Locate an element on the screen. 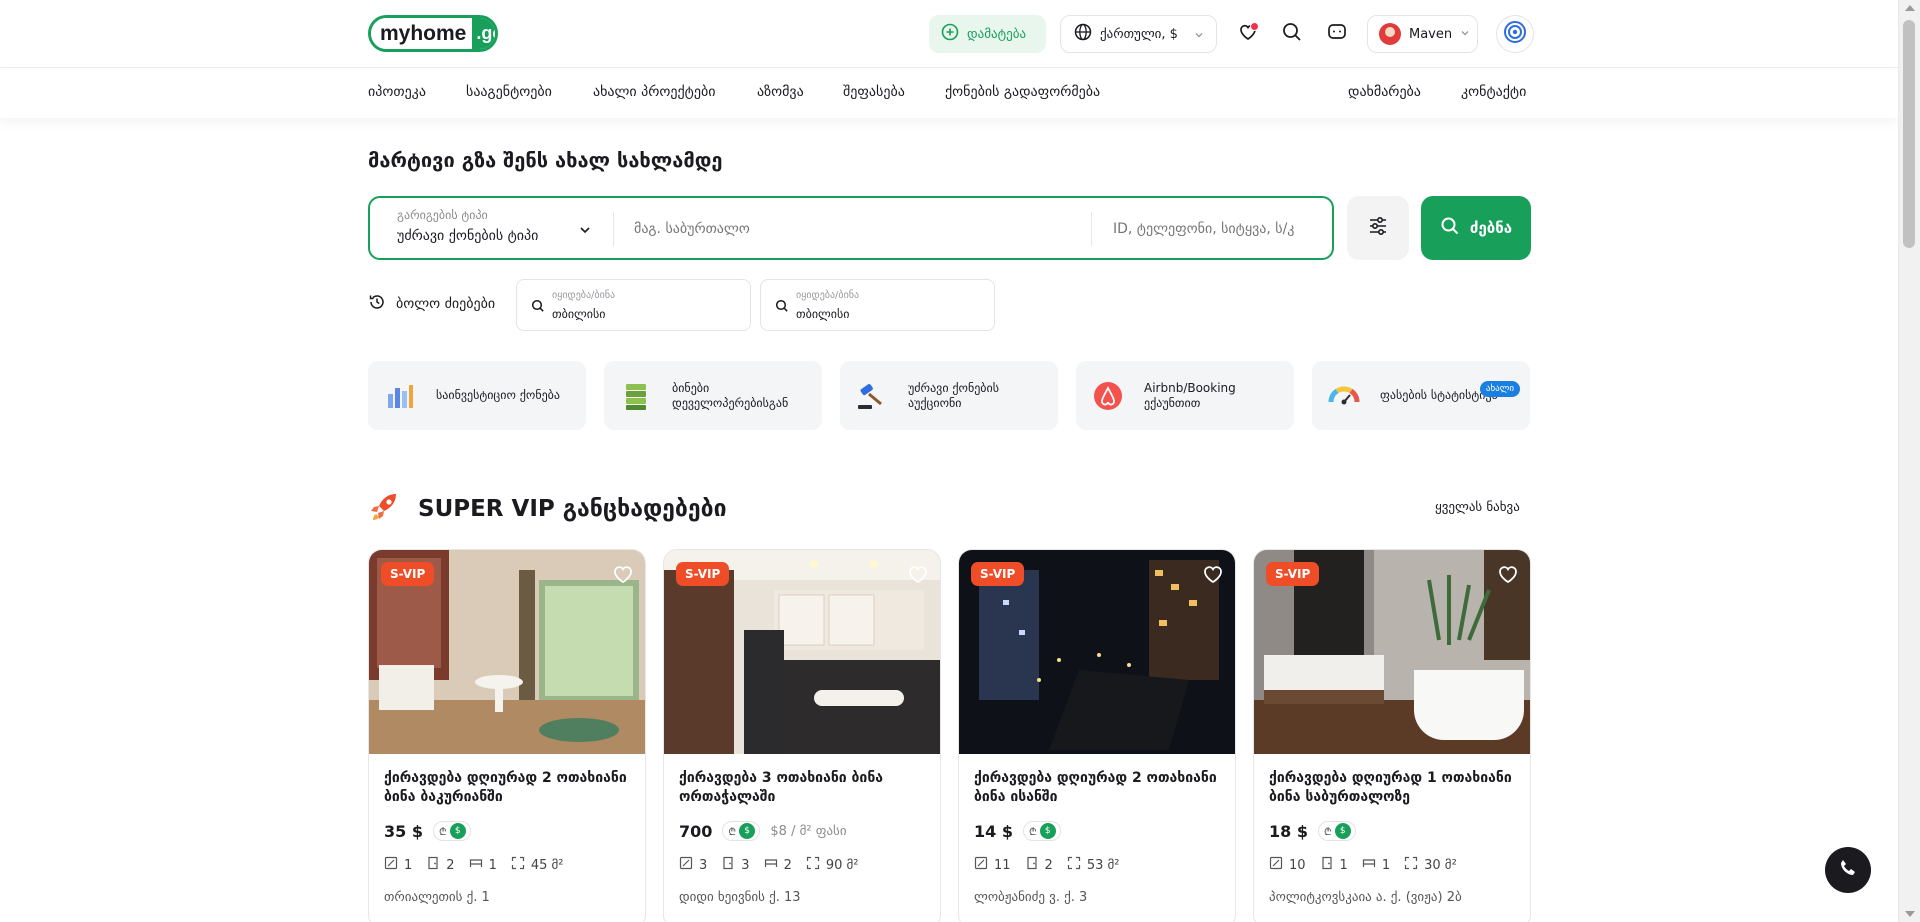 This screenshot has height=922, width=1920. price-row: 18 $ ₾ $ is located at coordinates (1312, 831).